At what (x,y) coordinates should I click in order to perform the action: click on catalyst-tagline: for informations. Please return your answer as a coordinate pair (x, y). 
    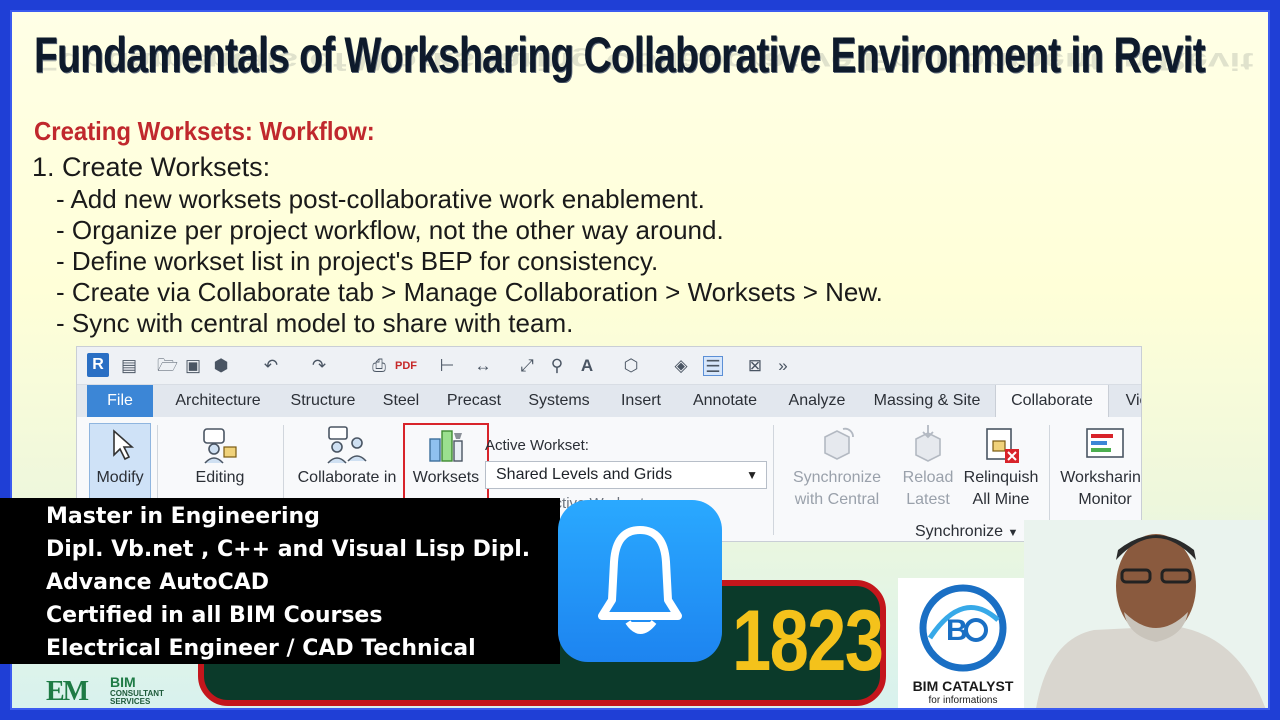
    Looking at the image, I should click on (963, 700).